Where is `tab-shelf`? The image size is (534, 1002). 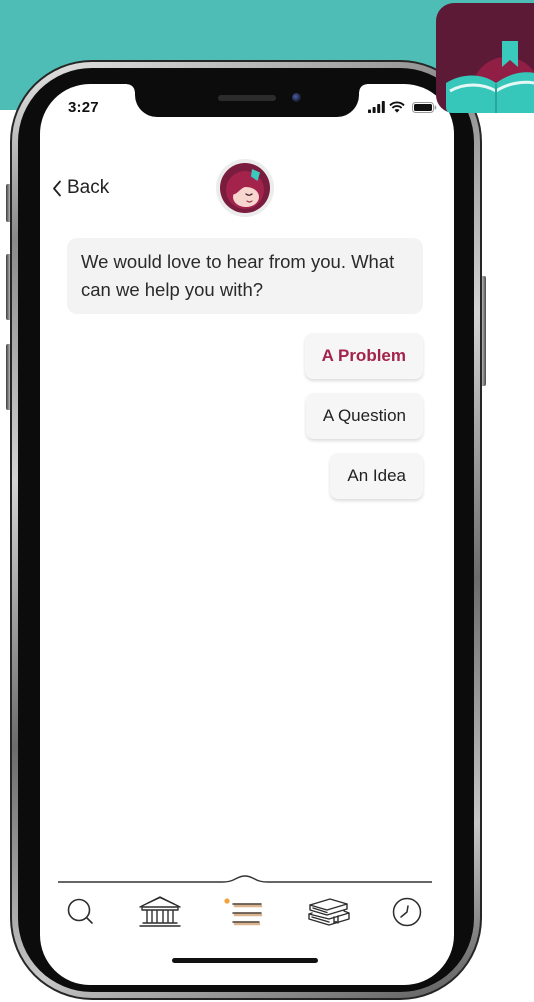 tab-shelf is located at coordinates (328, 912).